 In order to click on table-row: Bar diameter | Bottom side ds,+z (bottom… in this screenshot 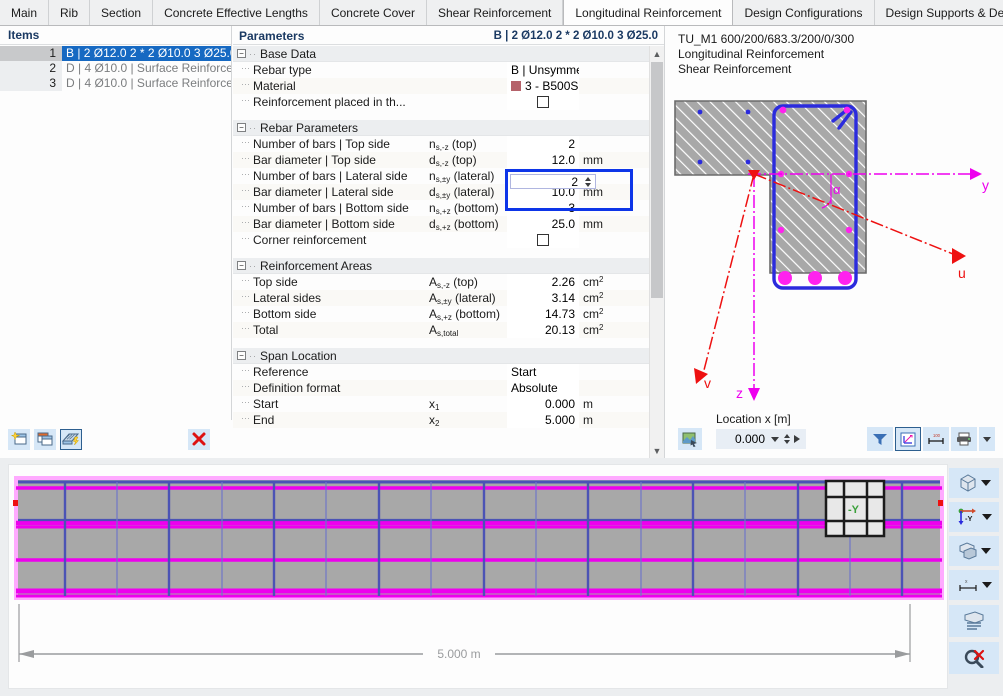, I will do `click(441, 224)`.